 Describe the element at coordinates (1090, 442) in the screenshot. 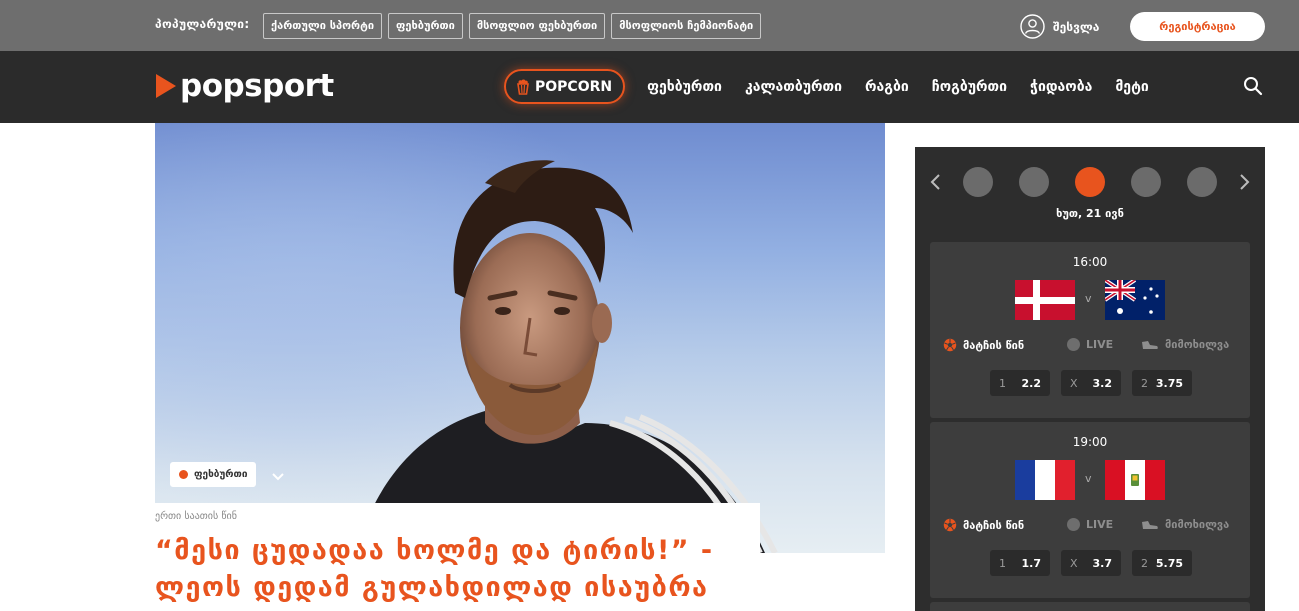

I see `match-time: 19:00` at that location.